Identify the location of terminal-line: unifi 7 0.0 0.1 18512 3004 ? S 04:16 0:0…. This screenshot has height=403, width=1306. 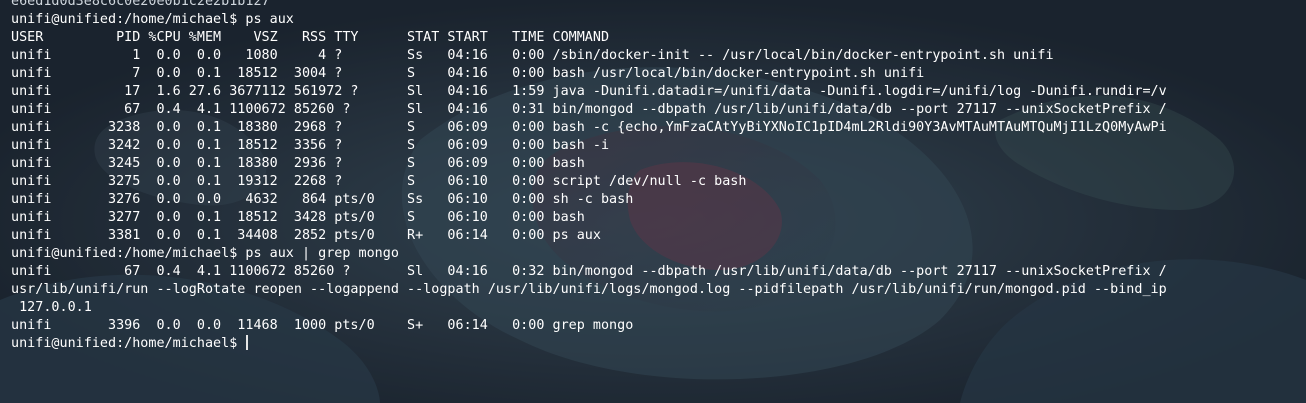
(468, 73).